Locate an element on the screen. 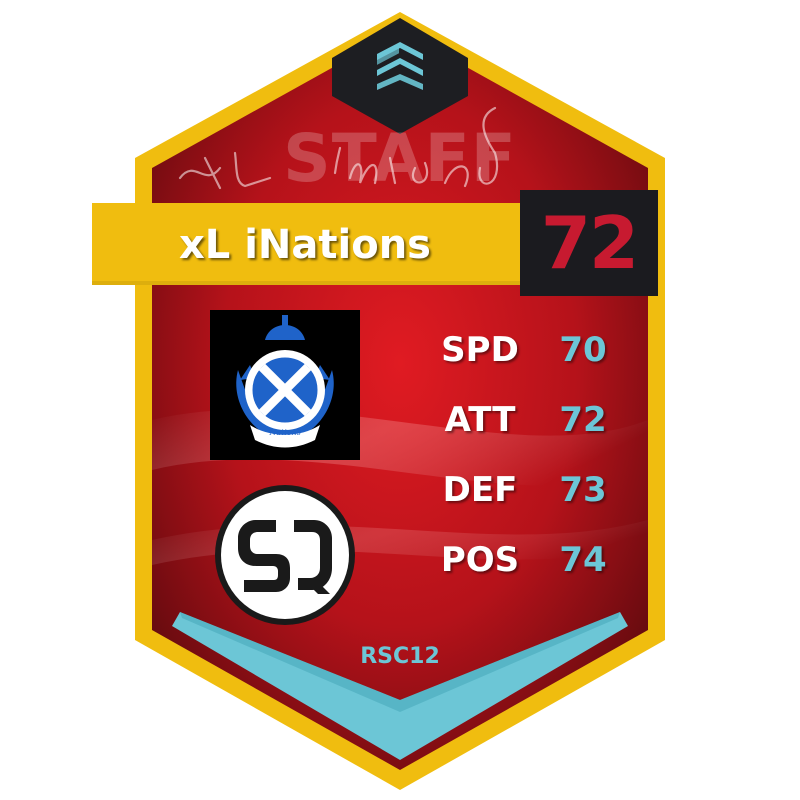  stat-label-att: ATT is located at coordinates (480, 420).